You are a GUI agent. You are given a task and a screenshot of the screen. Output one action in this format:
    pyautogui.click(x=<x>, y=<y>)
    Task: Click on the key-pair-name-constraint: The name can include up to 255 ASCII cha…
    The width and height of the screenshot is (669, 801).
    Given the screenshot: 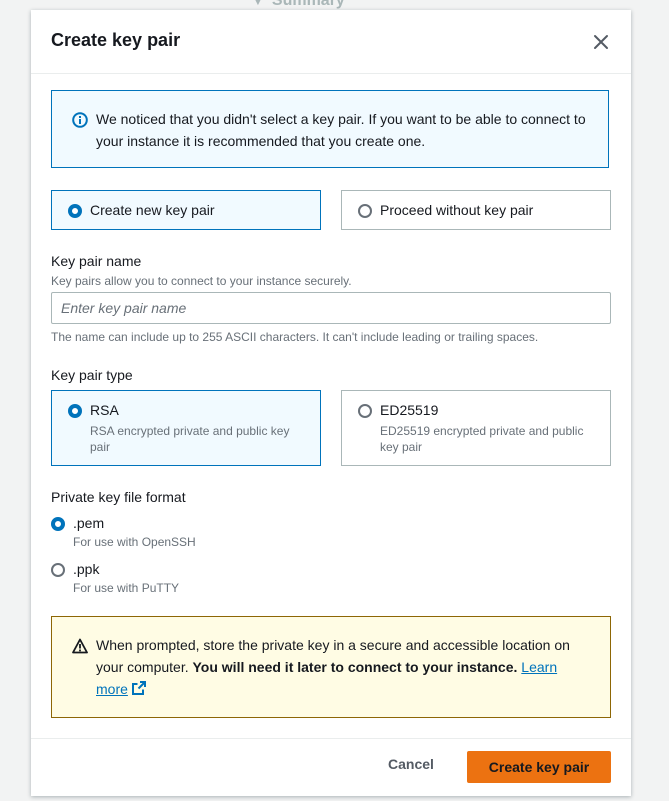 What is the action you would take?
    pyautogui.click(x=295, y=337)
    